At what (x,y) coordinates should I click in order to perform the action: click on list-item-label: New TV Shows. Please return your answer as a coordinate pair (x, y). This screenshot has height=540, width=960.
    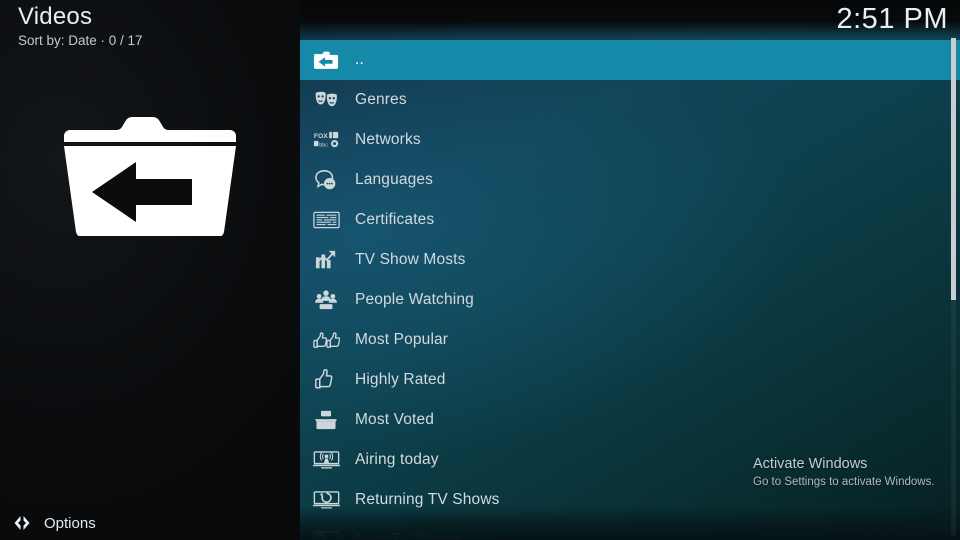
    Looking at the image, I should click on (409, 535).